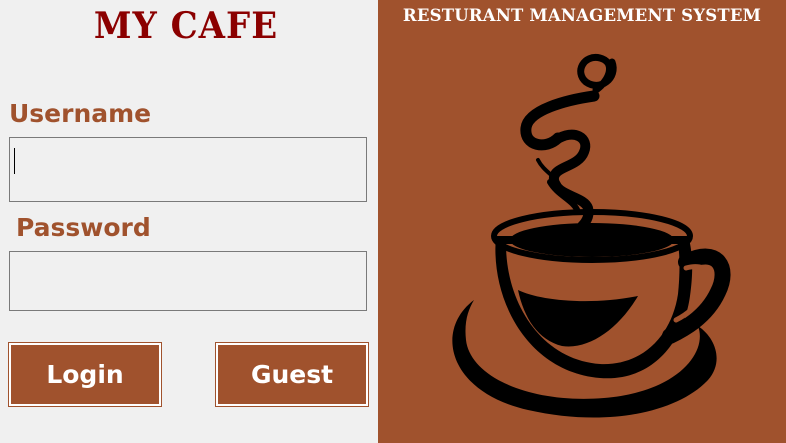 The height and width of the screenshot is (443, 786). Describe the element at coordinates (14, 161) in the screenshot. I see `text-caret` at that location.